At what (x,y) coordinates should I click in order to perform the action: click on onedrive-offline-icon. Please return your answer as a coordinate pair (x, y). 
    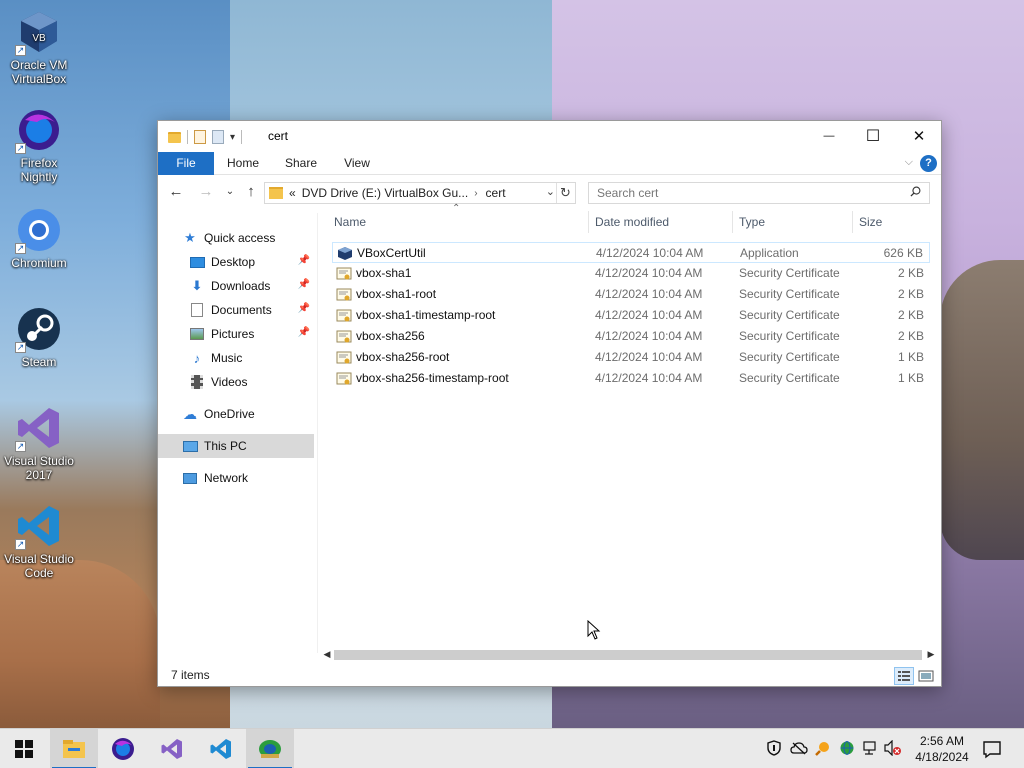
    Looking at the image, I should click on (799, 748).